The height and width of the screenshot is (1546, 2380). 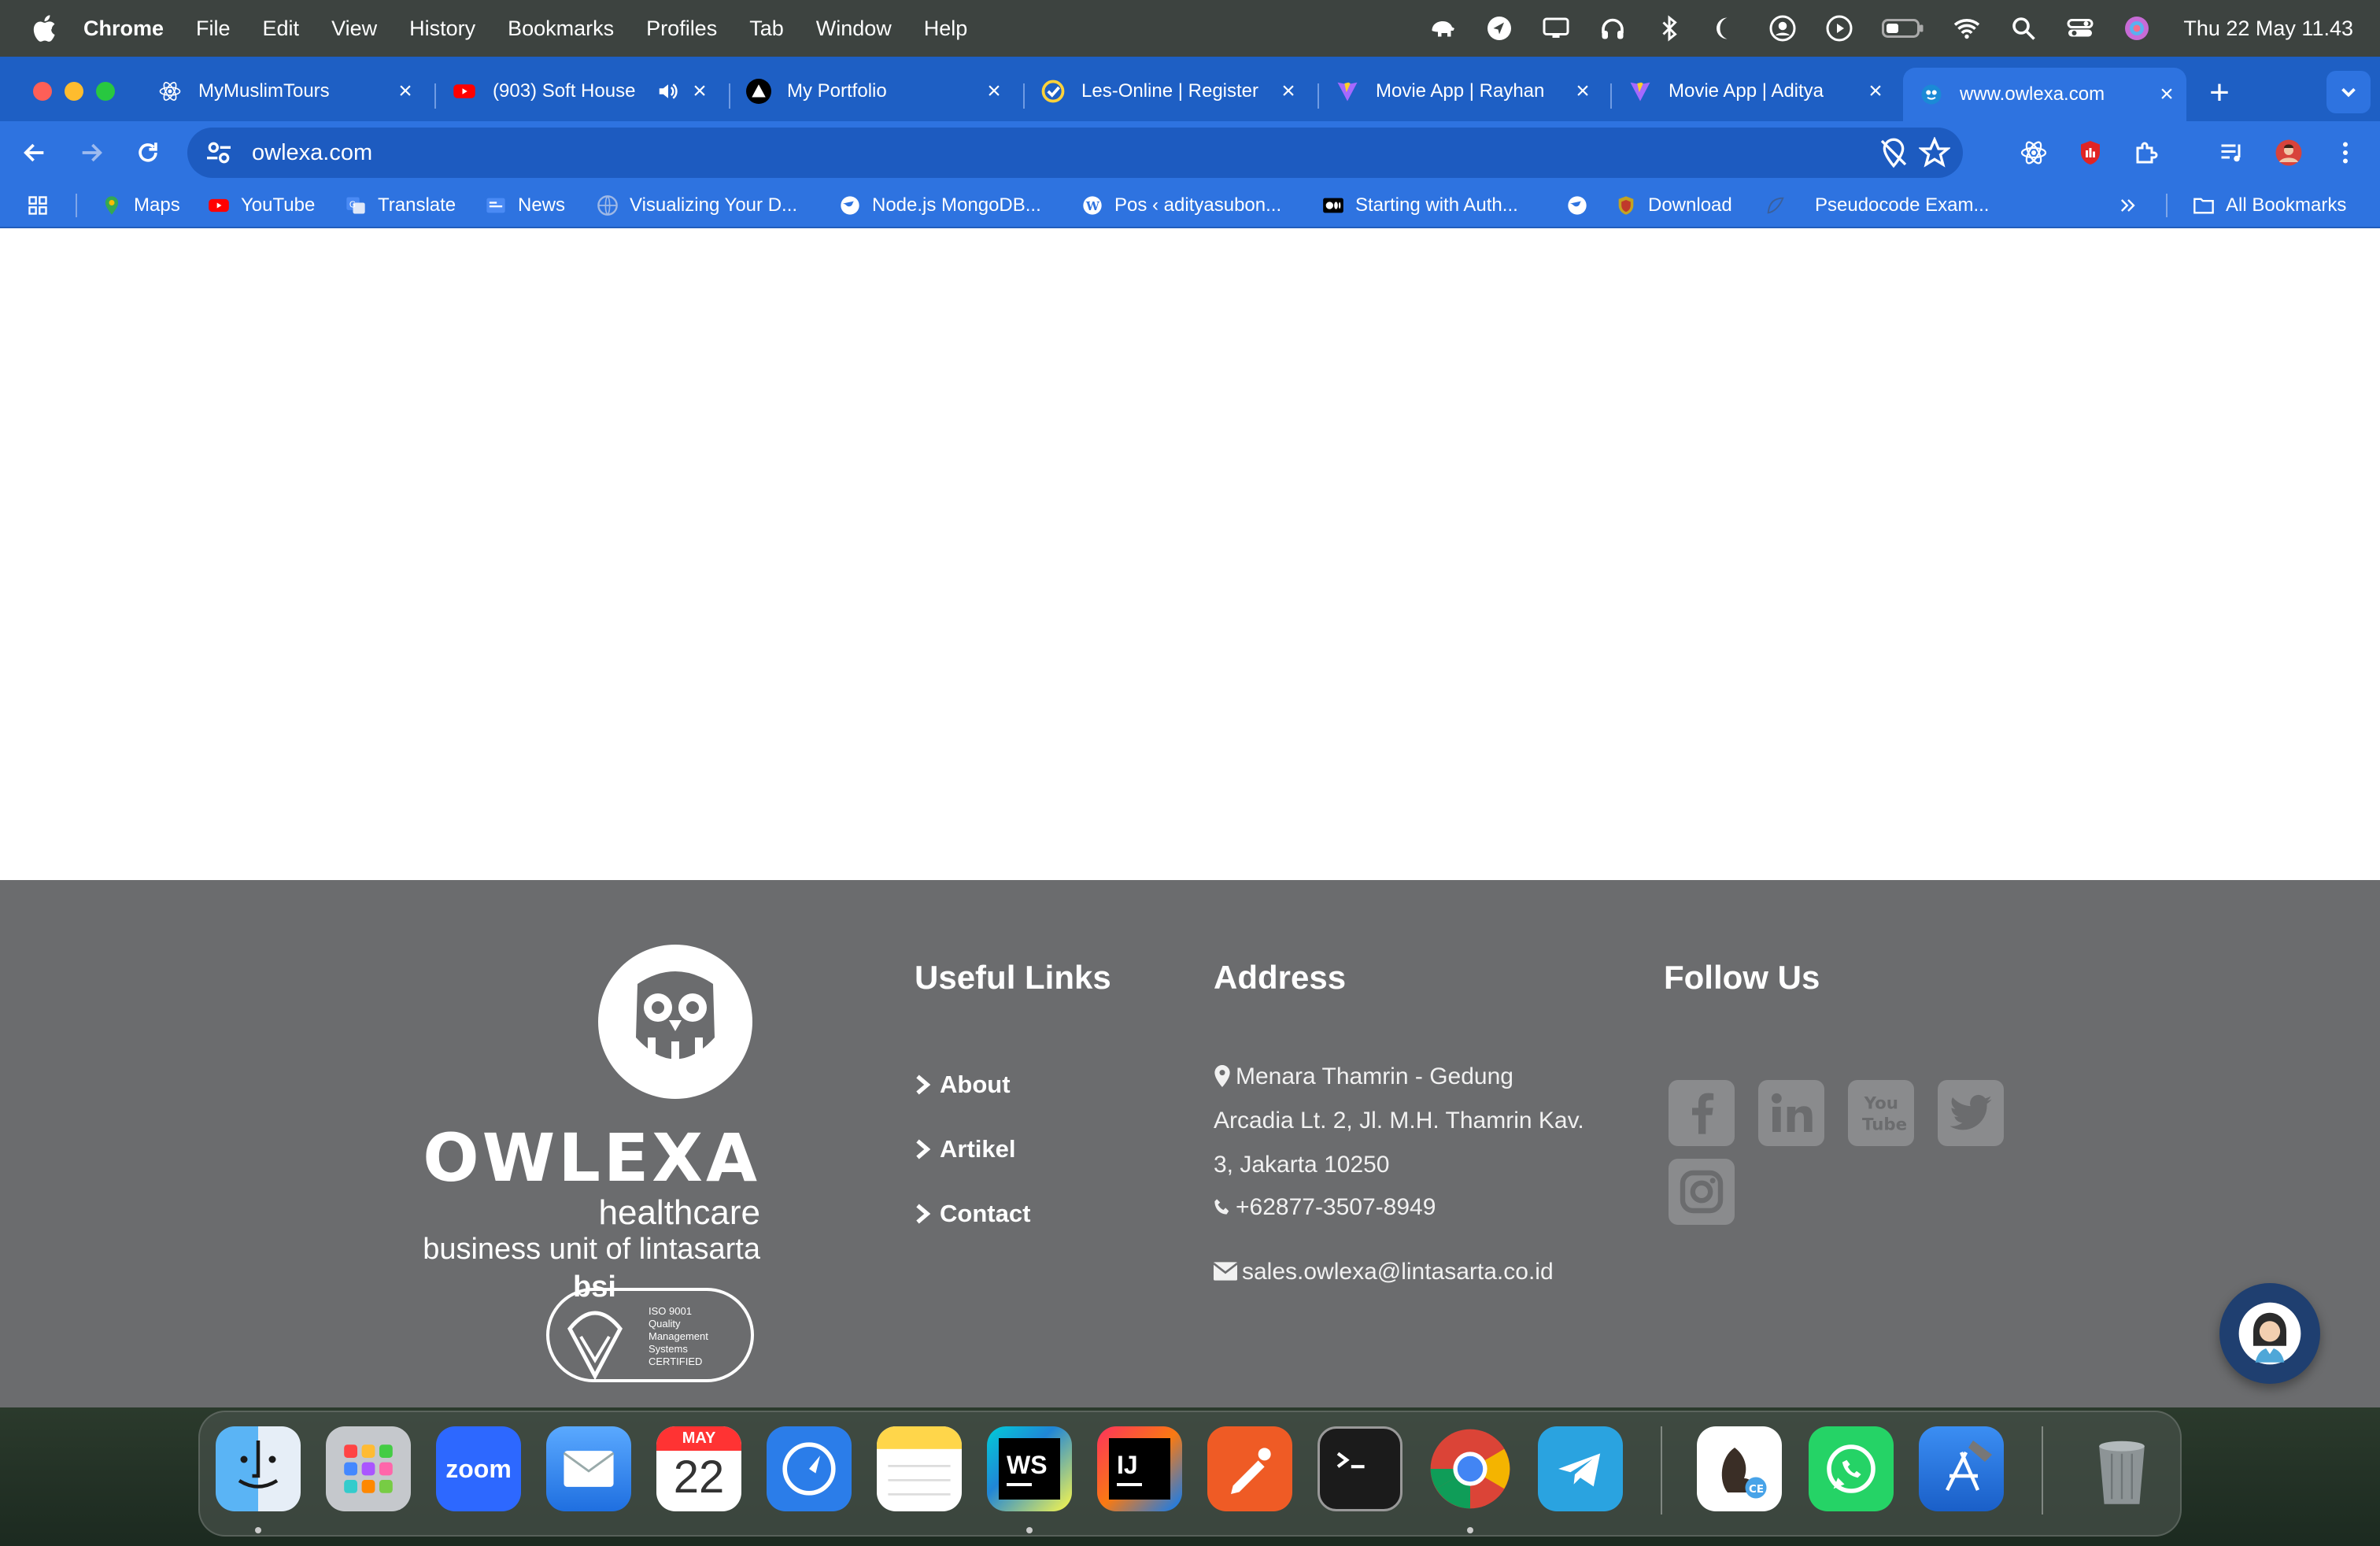 What do you see at coordinates (1443, 28) in the screenshot?
I see `elephant-icon` at bounding box center [1443, 28].